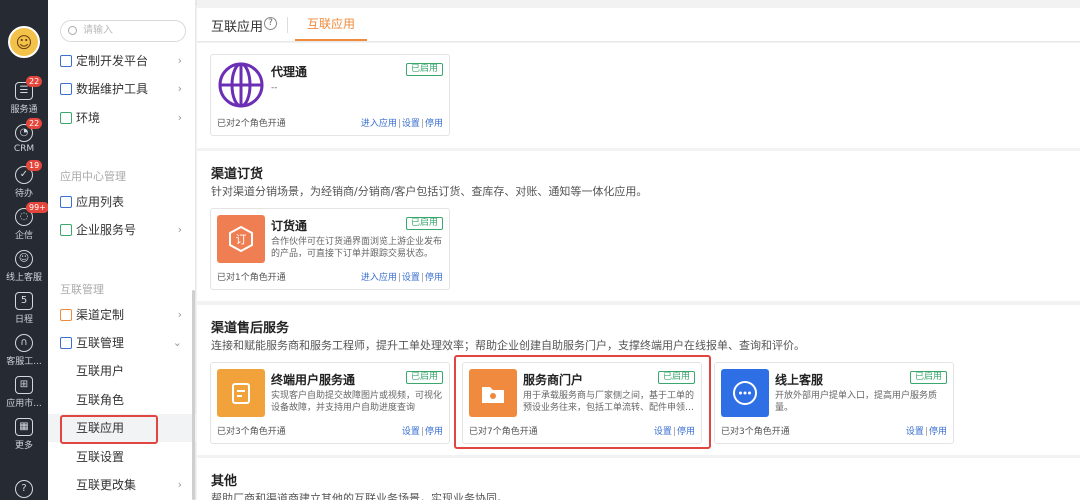  I want to click on menu-item-enterprise-account: 企业服务号 ›, so click(122, 230).